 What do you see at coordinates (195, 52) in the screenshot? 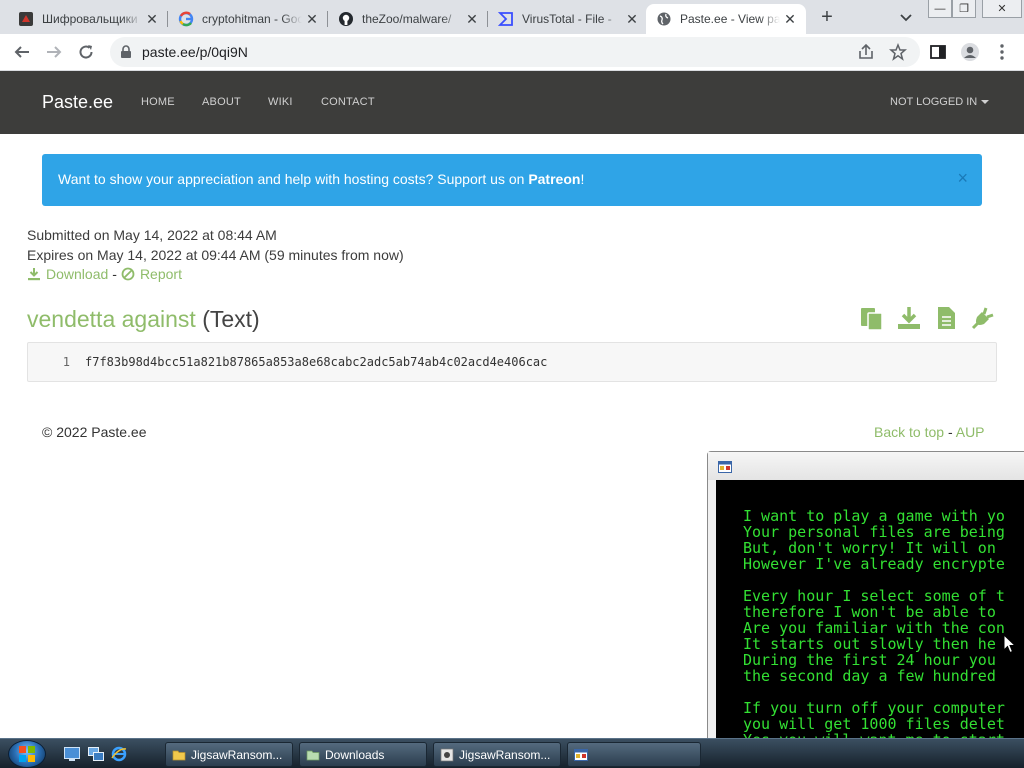
I see `address-url: paste.ee/p/0qi9N` at bounding box center [195, 52].